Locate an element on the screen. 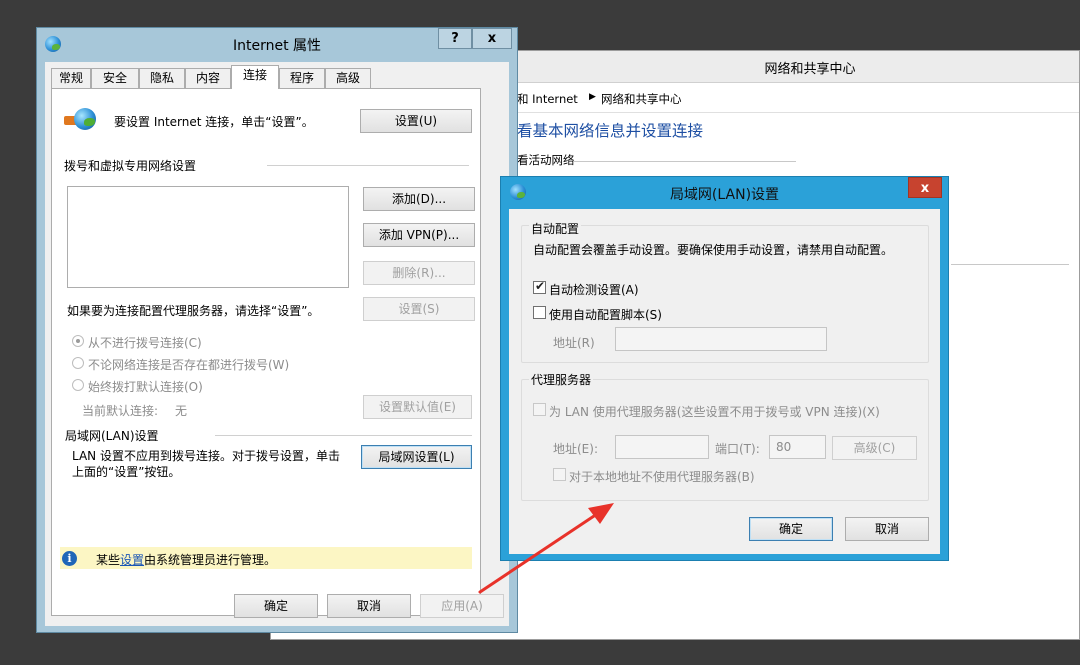 The image size is (1080, 665). tab-connections: 连接 is located at coordinates (255, 77).